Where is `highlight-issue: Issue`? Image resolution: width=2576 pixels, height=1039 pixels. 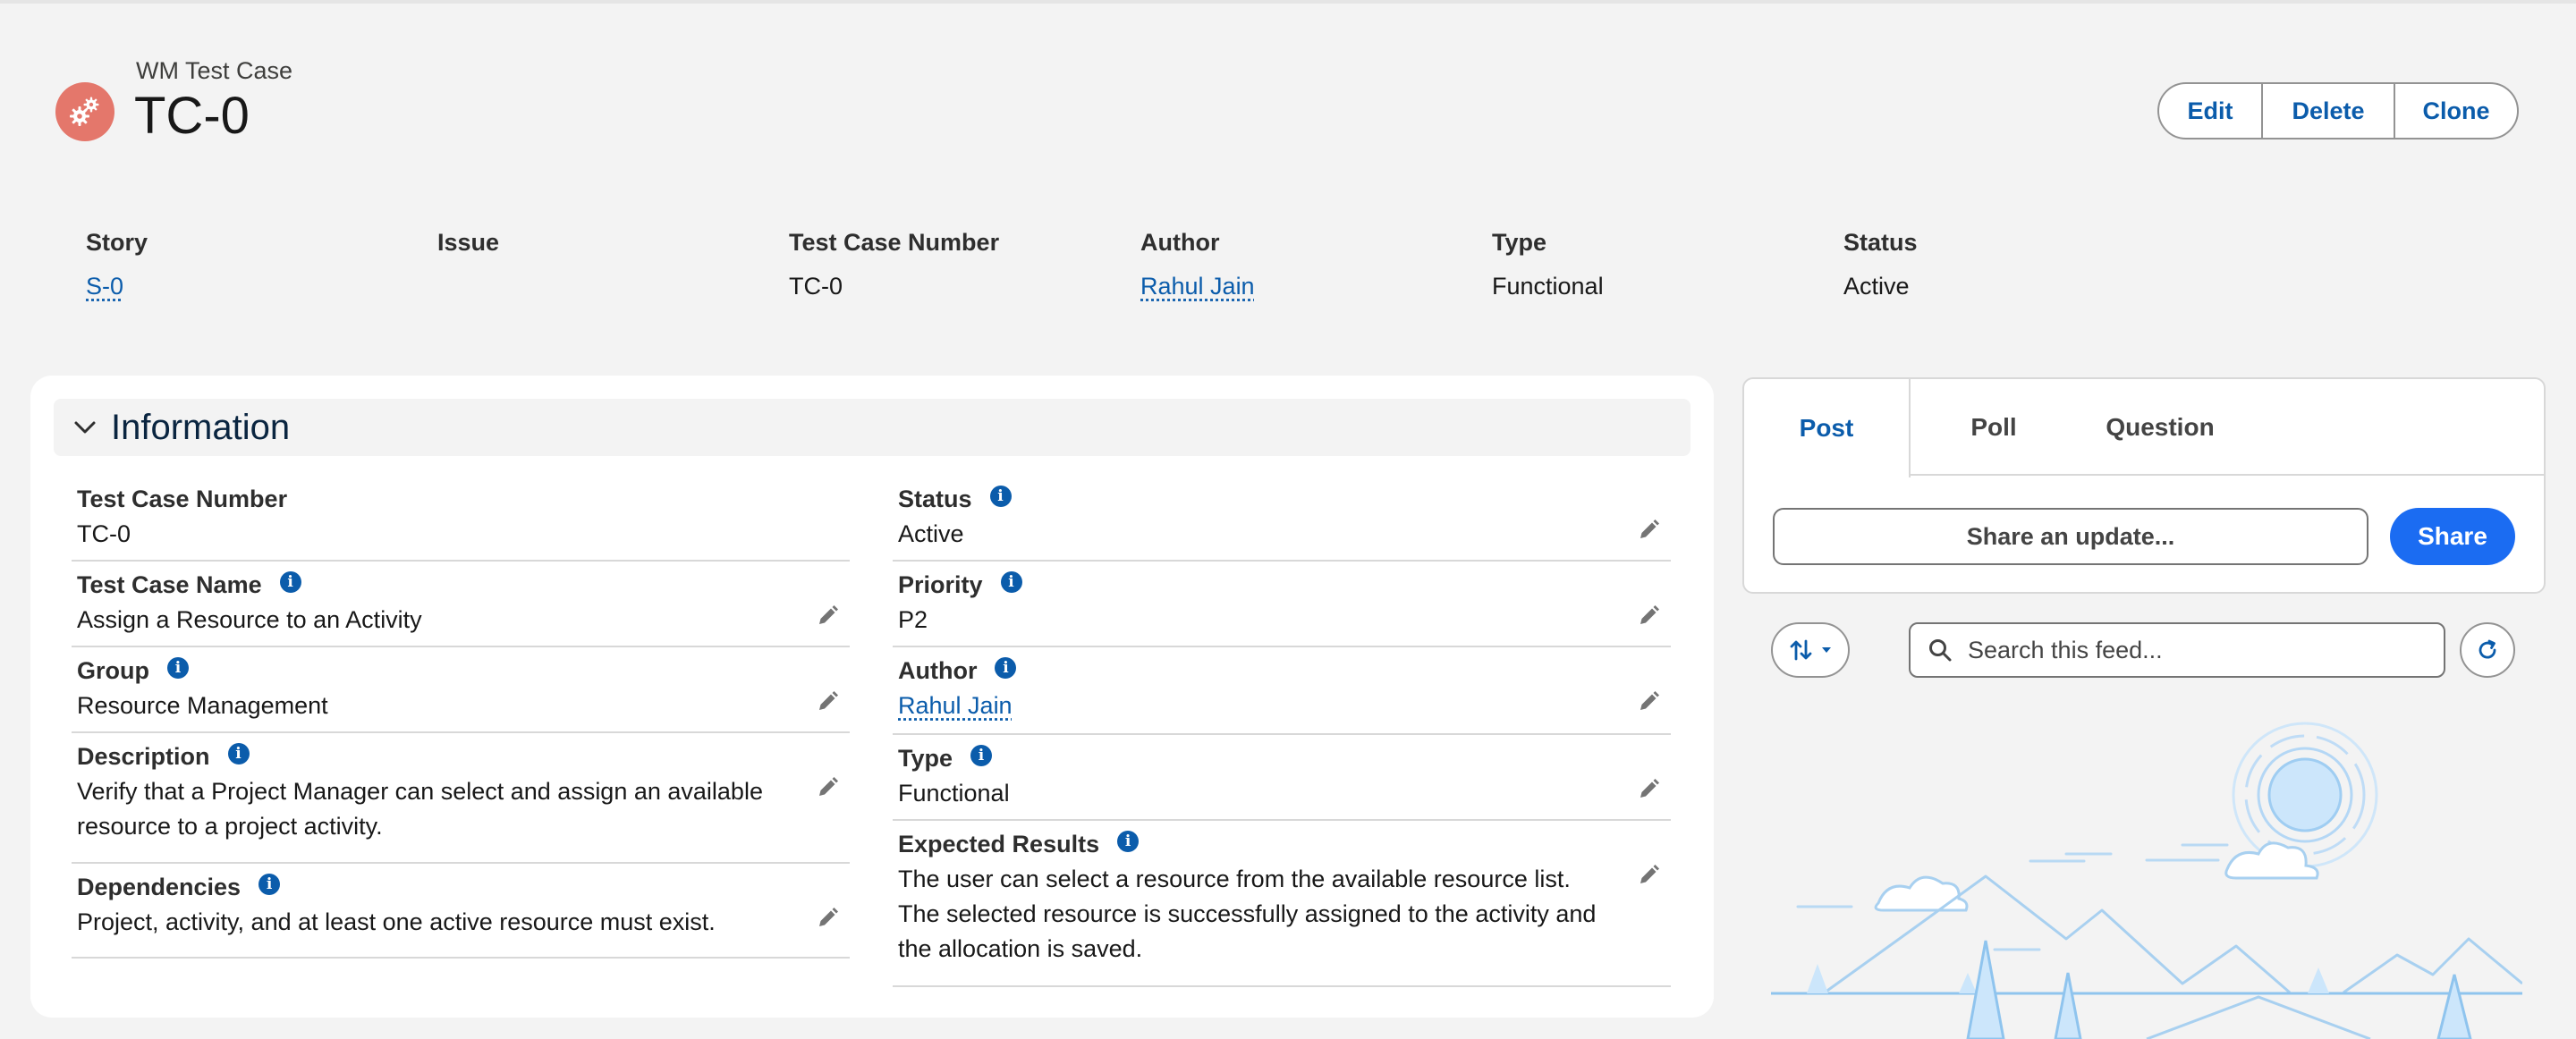
highlight-issue: Issue is located at coordinates (607, 251).